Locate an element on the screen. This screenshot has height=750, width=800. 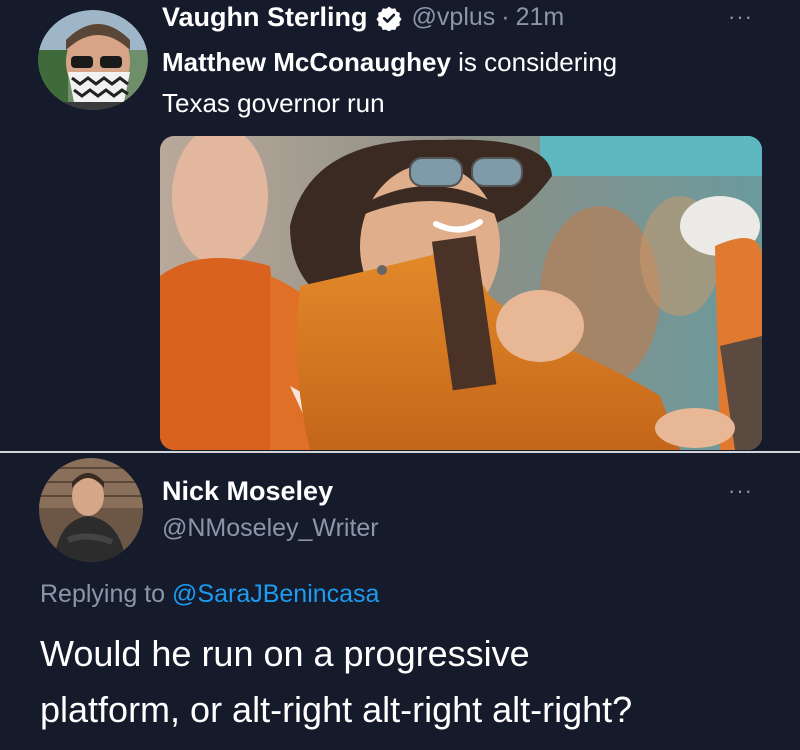
replying-to: Replying to @SaraJBenincasa is located at coordinates (209, 594).